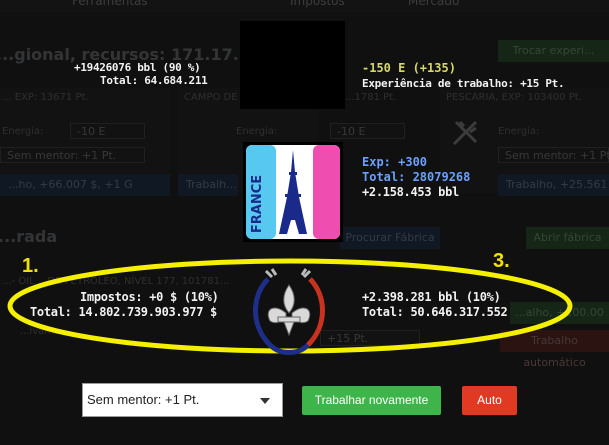  What do you see at coordinates (265, 401) in the screenshot?
I see `chevron-down-icon` at bounding box center [265, 401].